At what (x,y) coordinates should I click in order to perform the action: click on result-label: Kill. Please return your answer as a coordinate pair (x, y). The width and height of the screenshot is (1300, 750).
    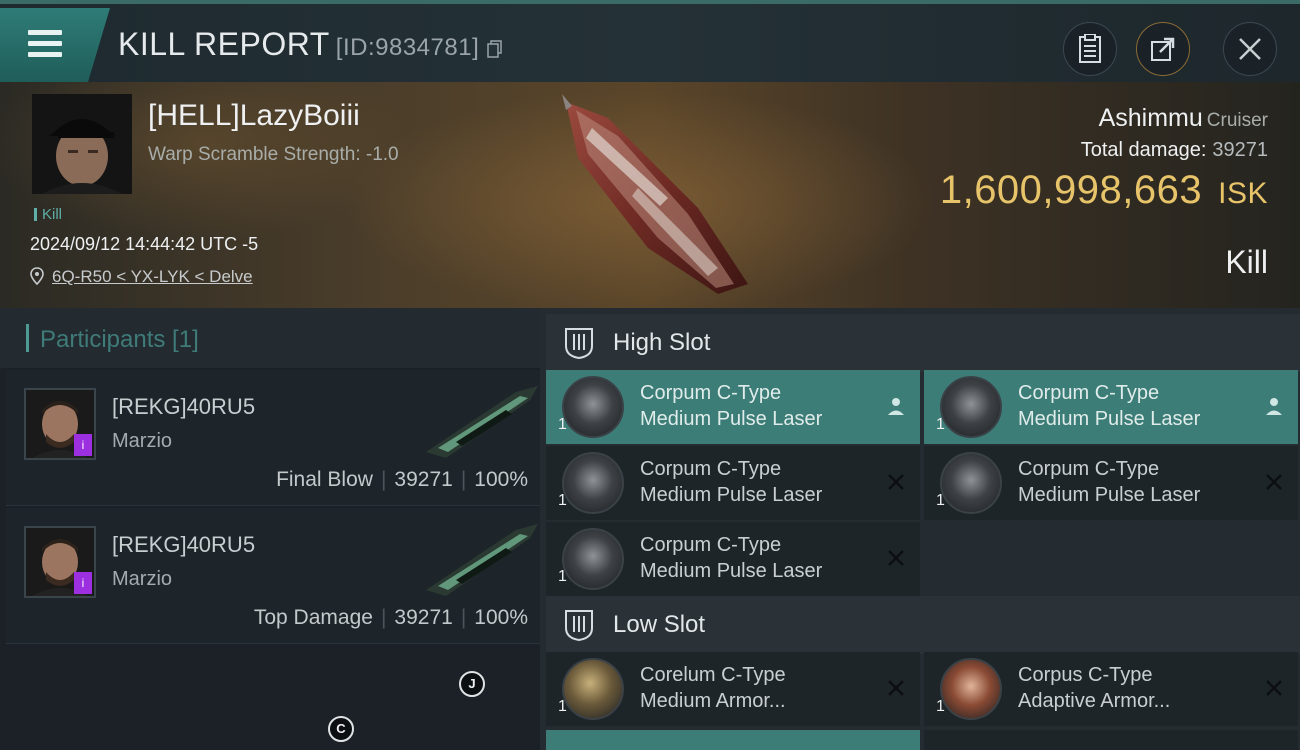
    Looking at the image, I should click on (1246, 262).